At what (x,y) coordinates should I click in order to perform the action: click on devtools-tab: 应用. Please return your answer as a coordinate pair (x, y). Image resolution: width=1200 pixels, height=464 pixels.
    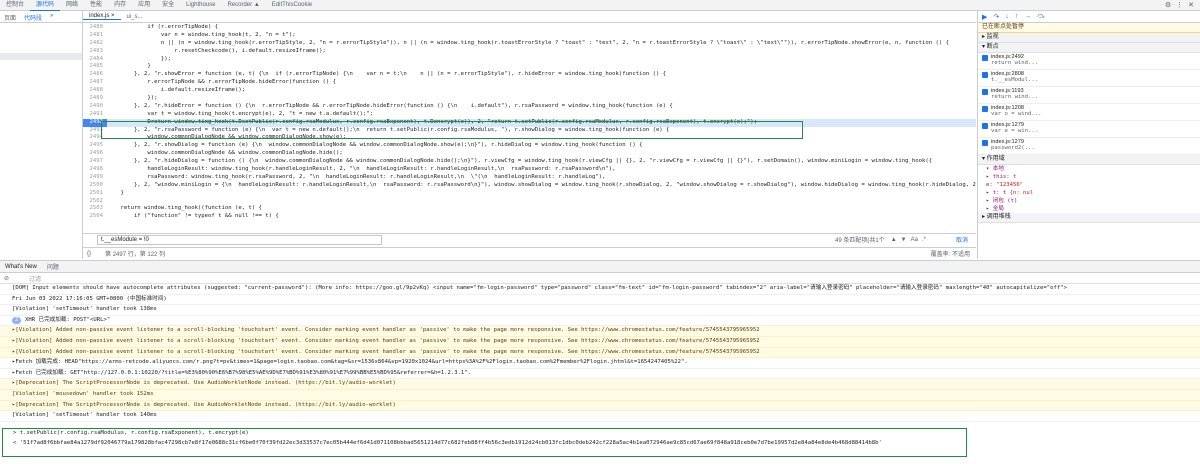
    Looking at the image, I should click on (144, 5).